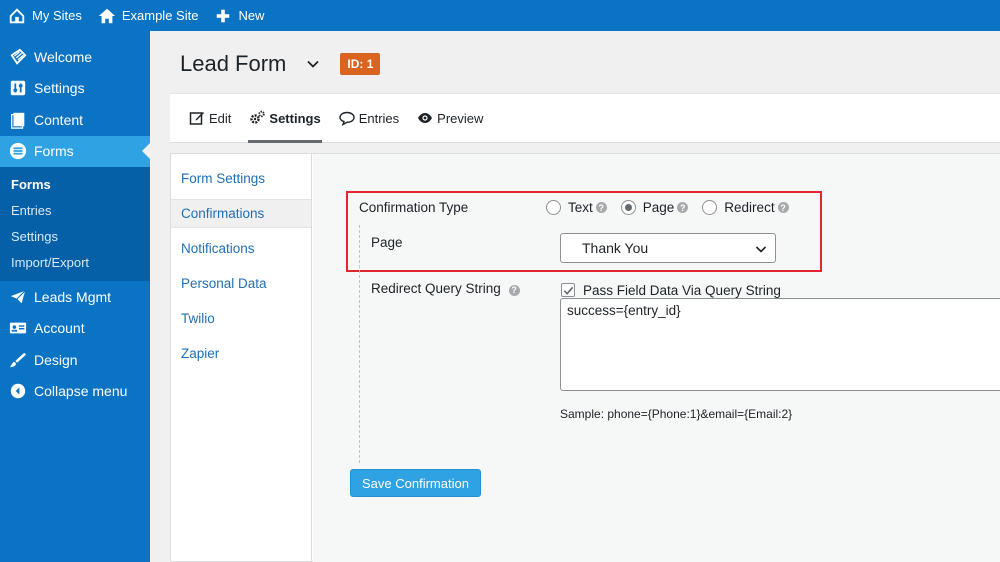  Describe the element at coordinates (18, 88) in the screenshot. I see `settings-sliders-icon` at that location.